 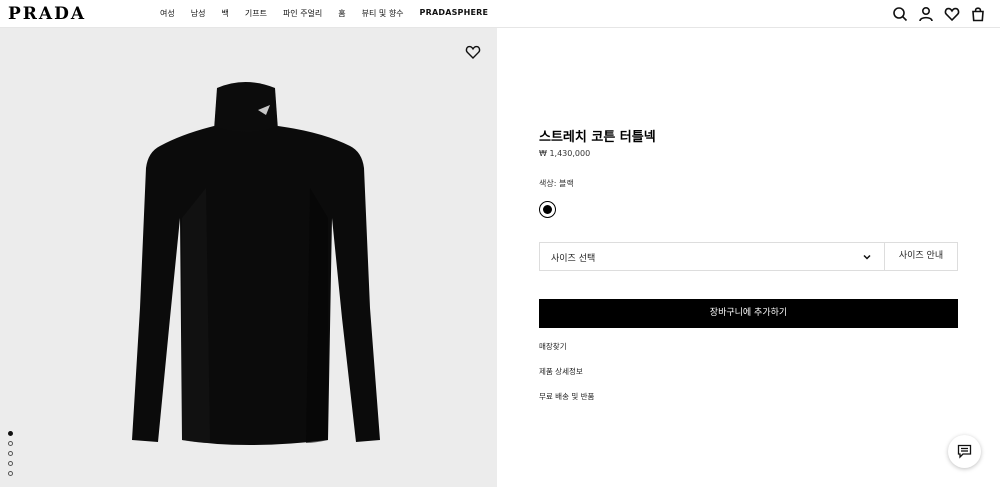 I want to click on swatch-fill, so click(x=547, y=209).